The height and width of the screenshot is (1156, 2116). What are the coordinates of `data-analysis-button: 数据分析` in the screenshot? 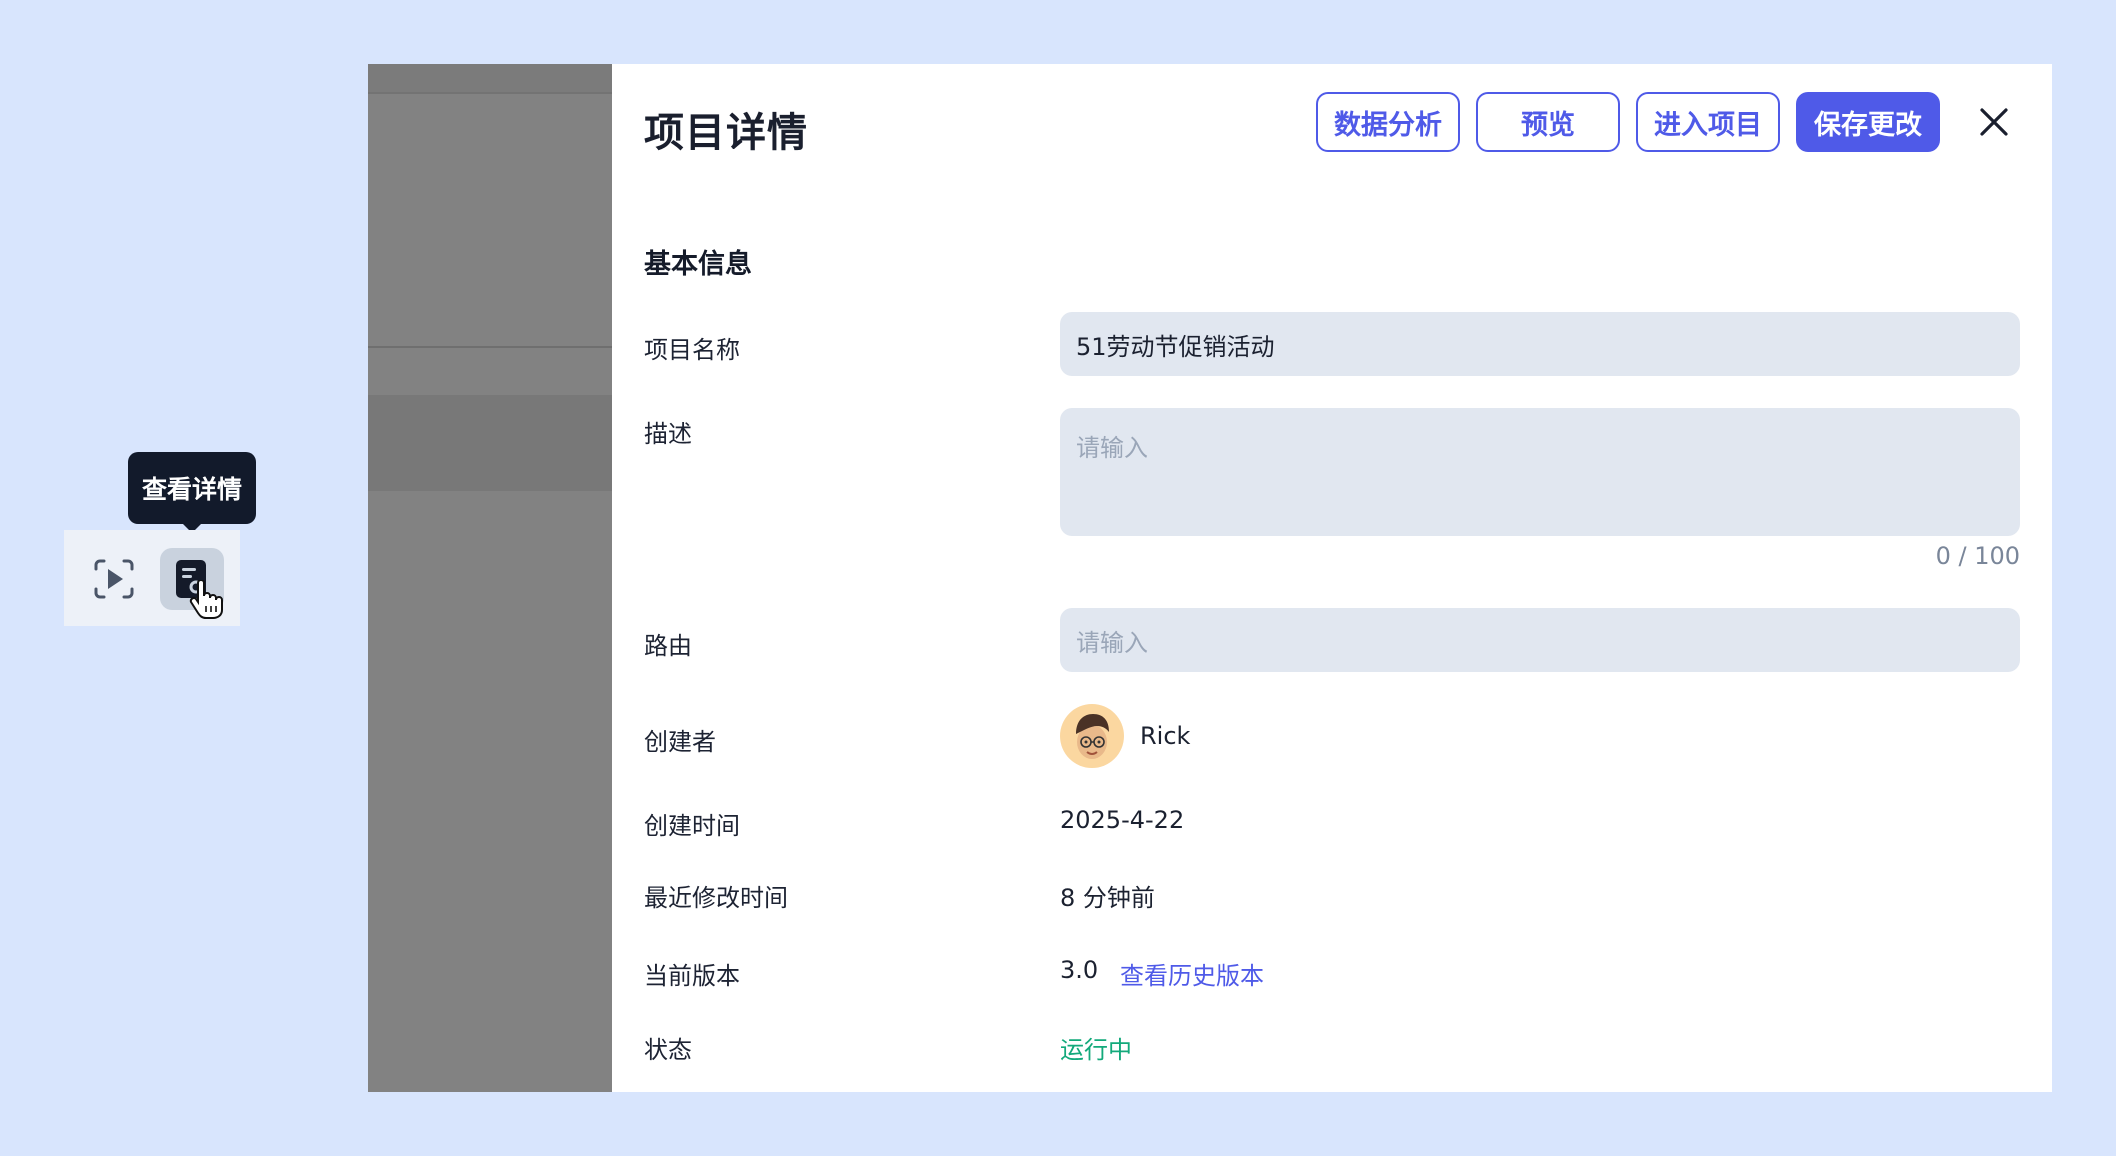 It's located at (1388, 122).